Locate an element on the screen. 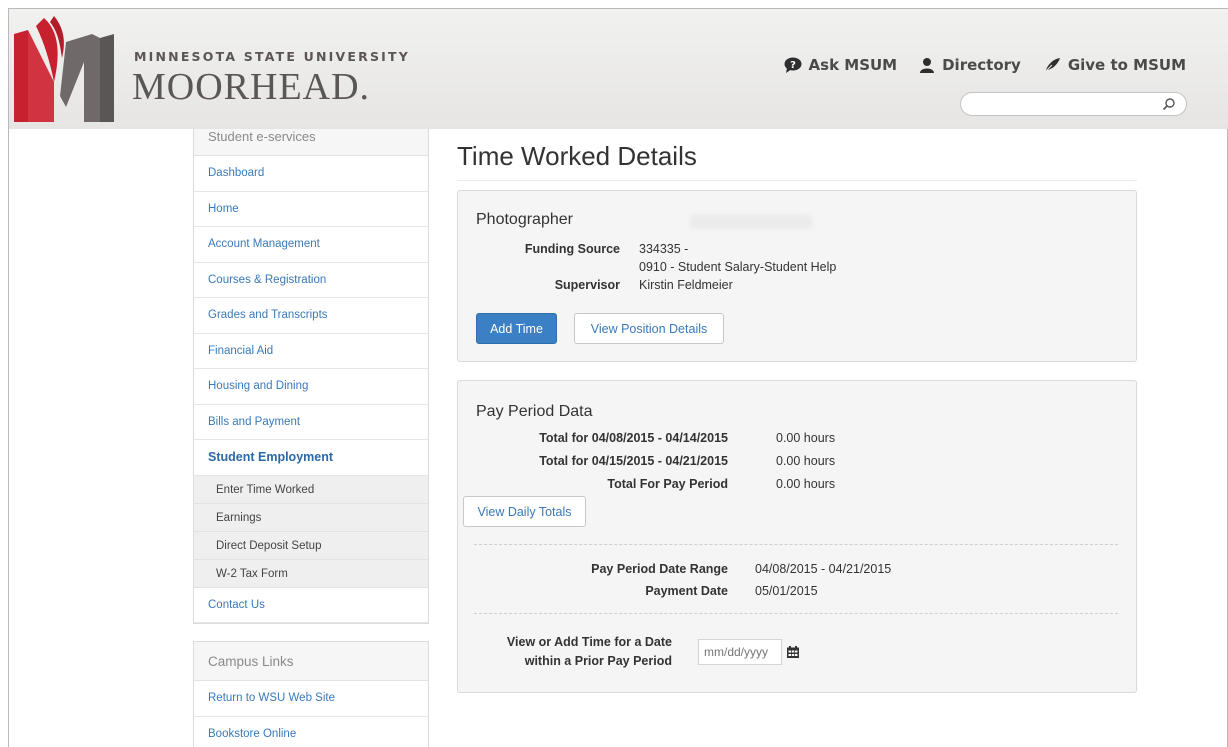 This screenshot has width=1228, height=747. sidebar-item-account-management: Account Management is located at coordinates (311, 245).